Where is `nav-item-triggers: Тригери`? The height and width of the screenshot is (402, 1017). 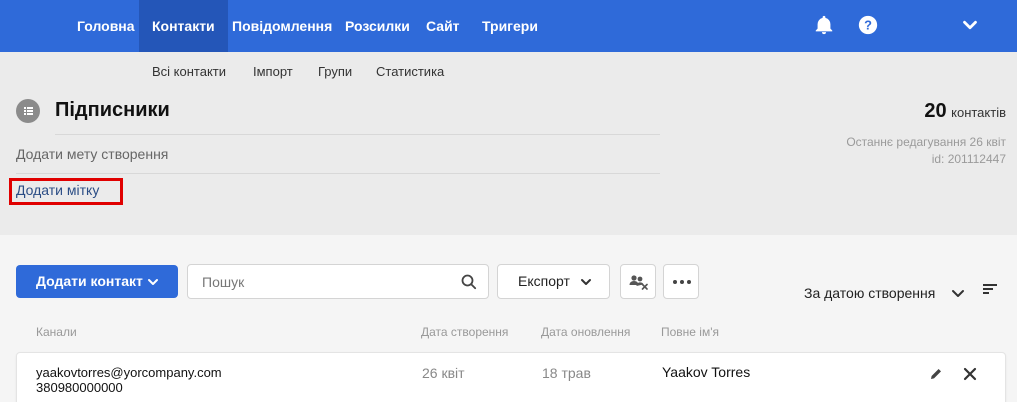
nav-item-triggers: Тригери is located at coordinates (510, 26).